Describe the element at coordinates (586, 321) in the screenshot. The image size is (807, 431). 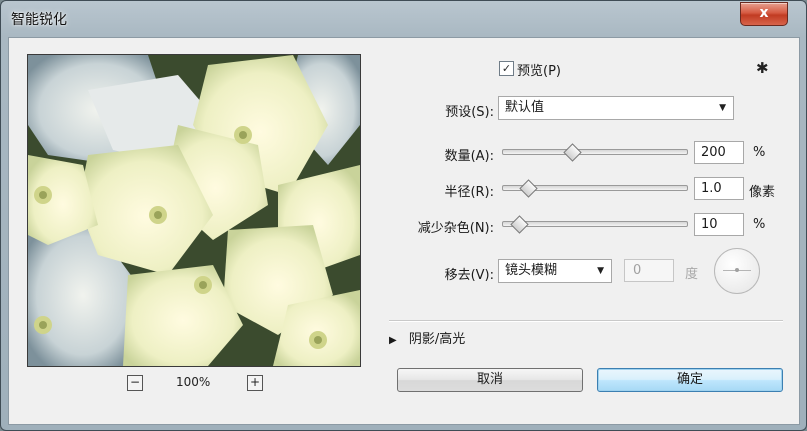
I see `section-divider` at that location.